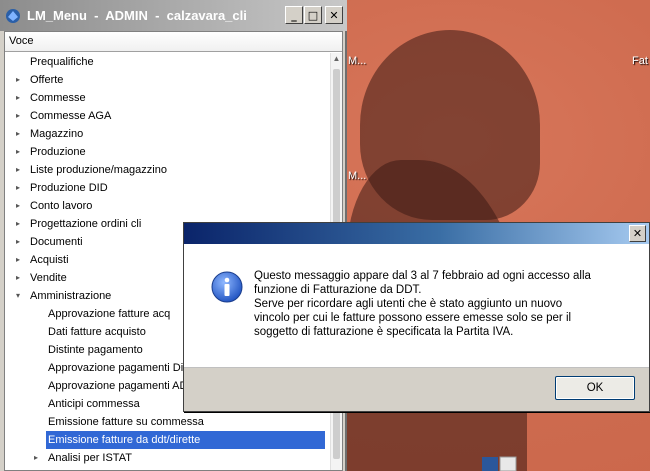 The width and height of the screenshot is (650, 471). What do you see at coordinates (167, 134) in the screenshot?
I see `tree-item: ▸ Magazzino` at bounding box center [167, 134].